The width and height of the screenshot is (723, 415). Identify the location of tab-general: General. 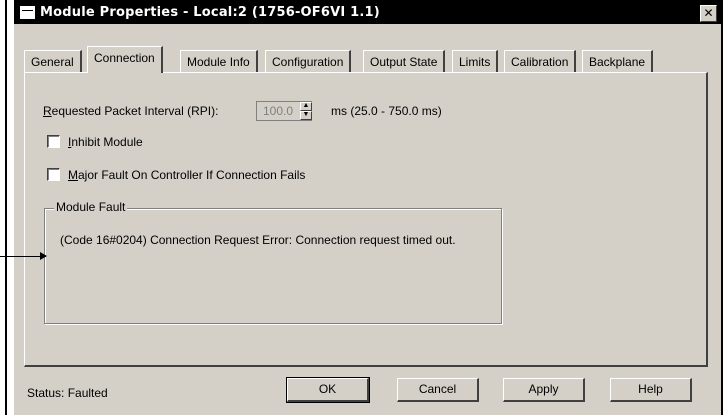
(53, 61).